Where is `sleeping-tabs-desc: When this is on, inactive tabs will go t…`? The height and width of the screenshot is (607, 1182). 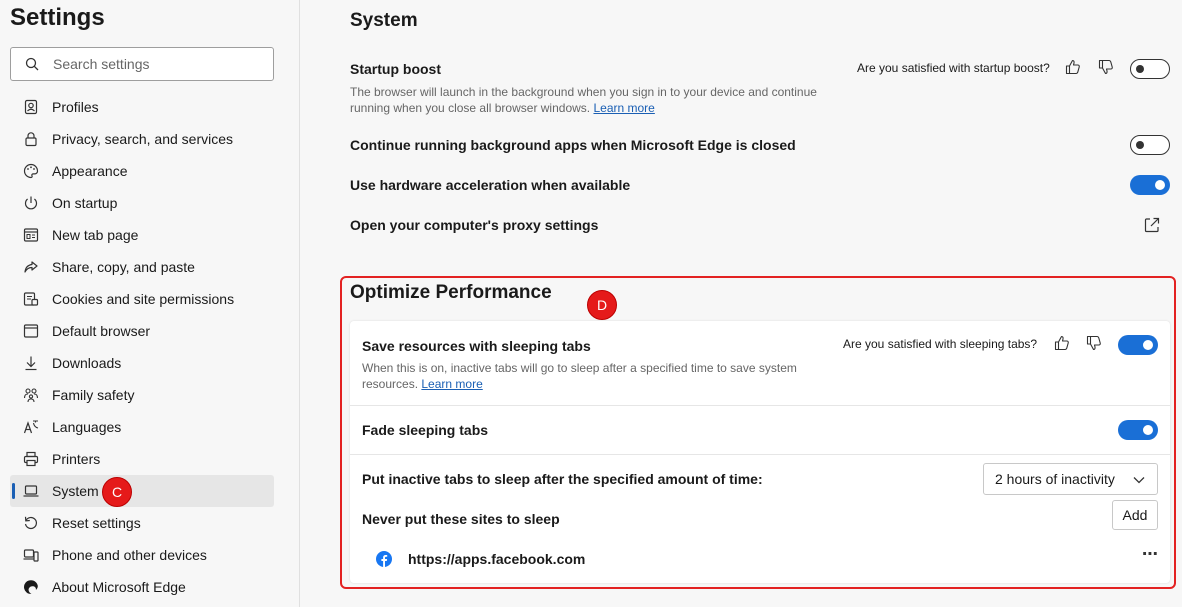 sleeping-tabs-desc: When this is on, inactive tabs will go t… is located at coordinates (592, 376).